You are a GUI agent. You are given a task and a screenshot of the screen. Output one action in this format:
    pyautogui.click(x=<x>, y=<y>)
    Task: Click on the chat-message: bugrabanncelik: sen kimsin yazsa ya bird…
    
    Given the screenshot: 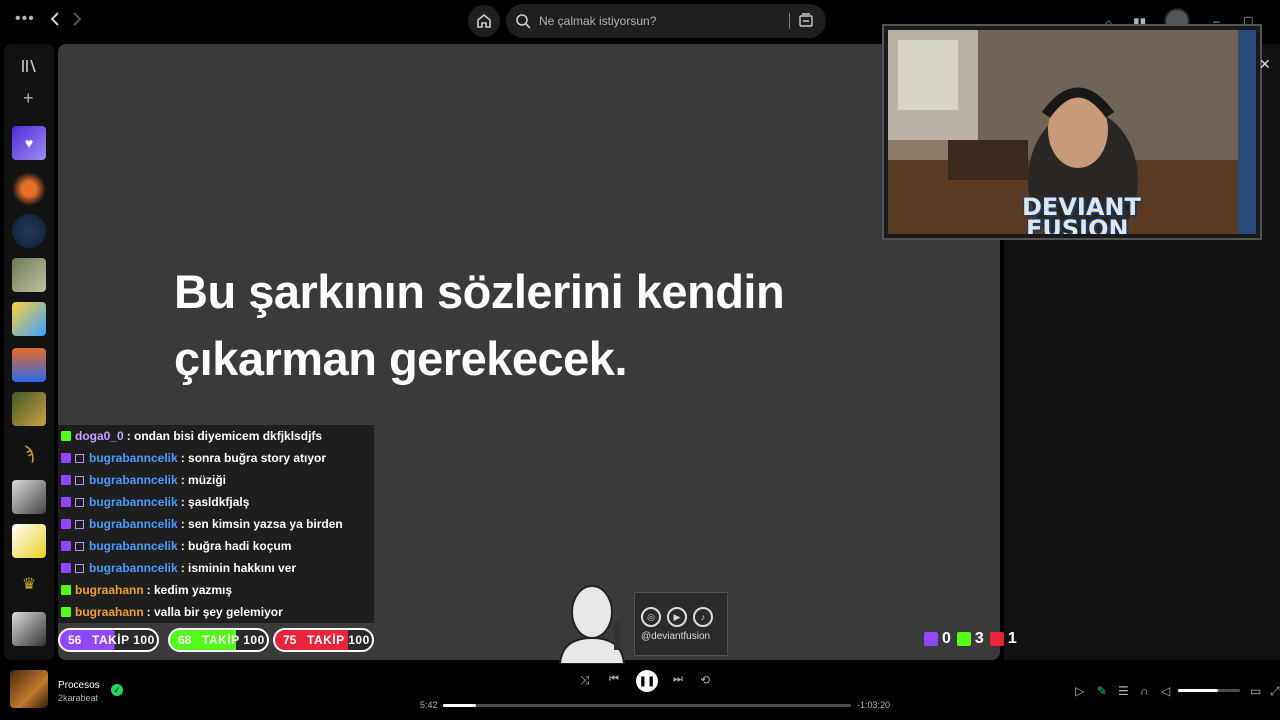 What is the action you would take?
    pyautogui.click(x=216, y=524)
    